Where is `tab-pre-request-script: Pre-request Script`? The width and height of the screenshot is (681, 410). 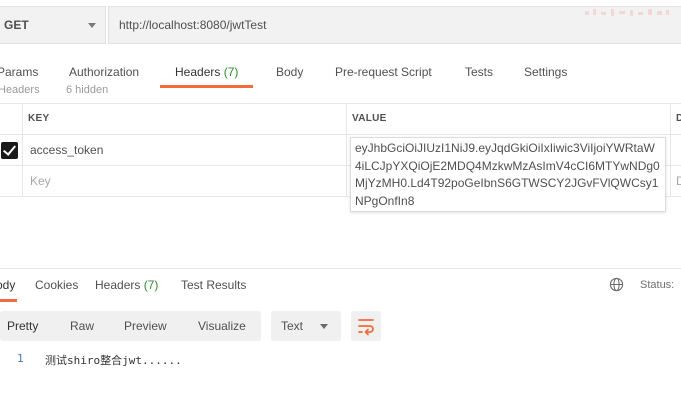 tab-pre-request-script: Pre-request Script is located at coordinates (383, 74).